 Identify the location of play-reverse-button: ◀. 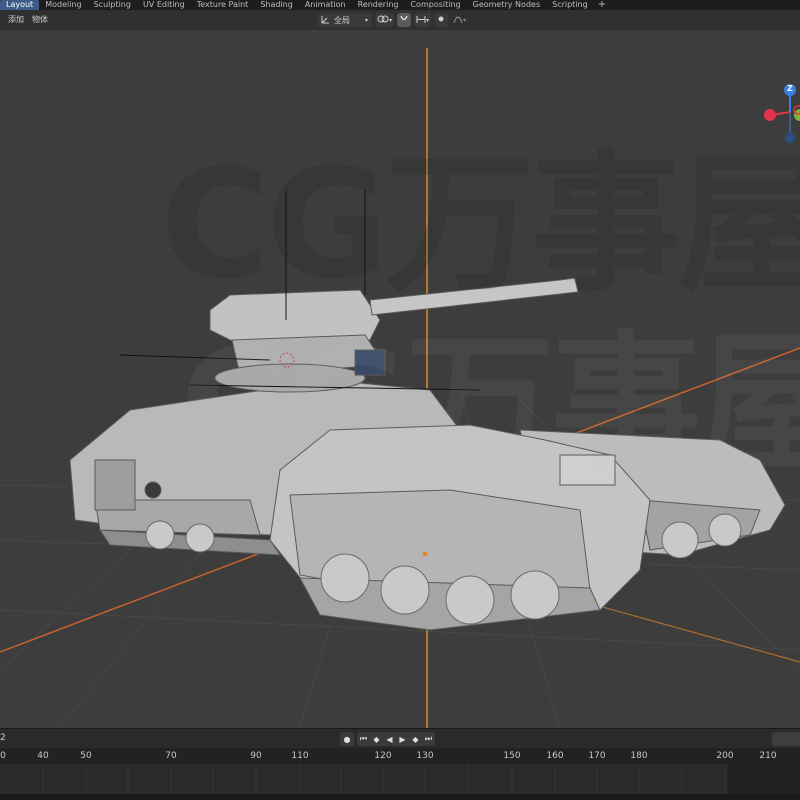
(389, 739).